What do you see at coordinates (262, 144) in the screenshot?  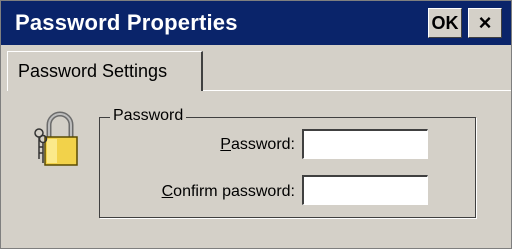 I see `password-label-rest: assword:` at bounding box center [262, 144].